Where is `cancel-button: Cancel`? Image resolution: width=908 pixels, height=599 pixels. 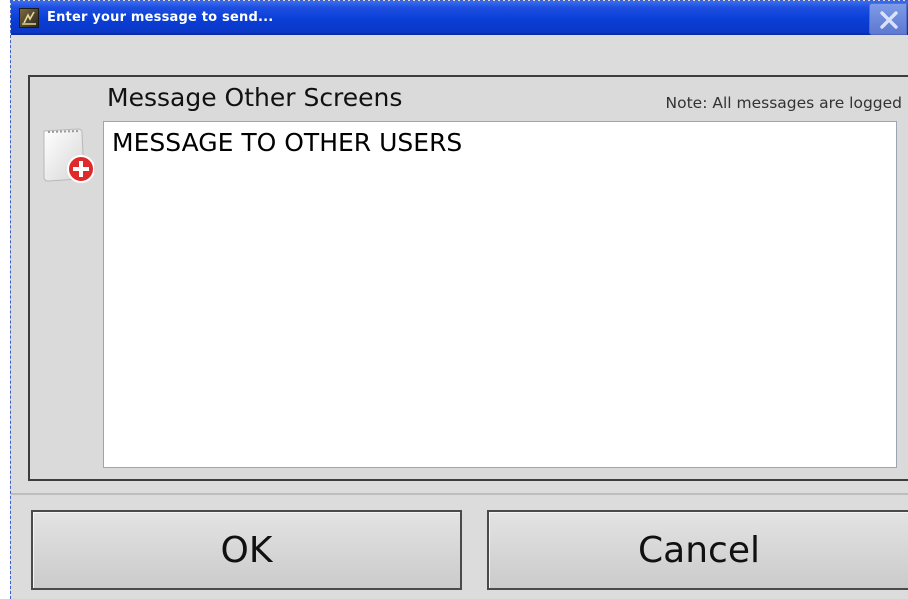
cancel-button: Cancel is located at coordinates (697, 550).